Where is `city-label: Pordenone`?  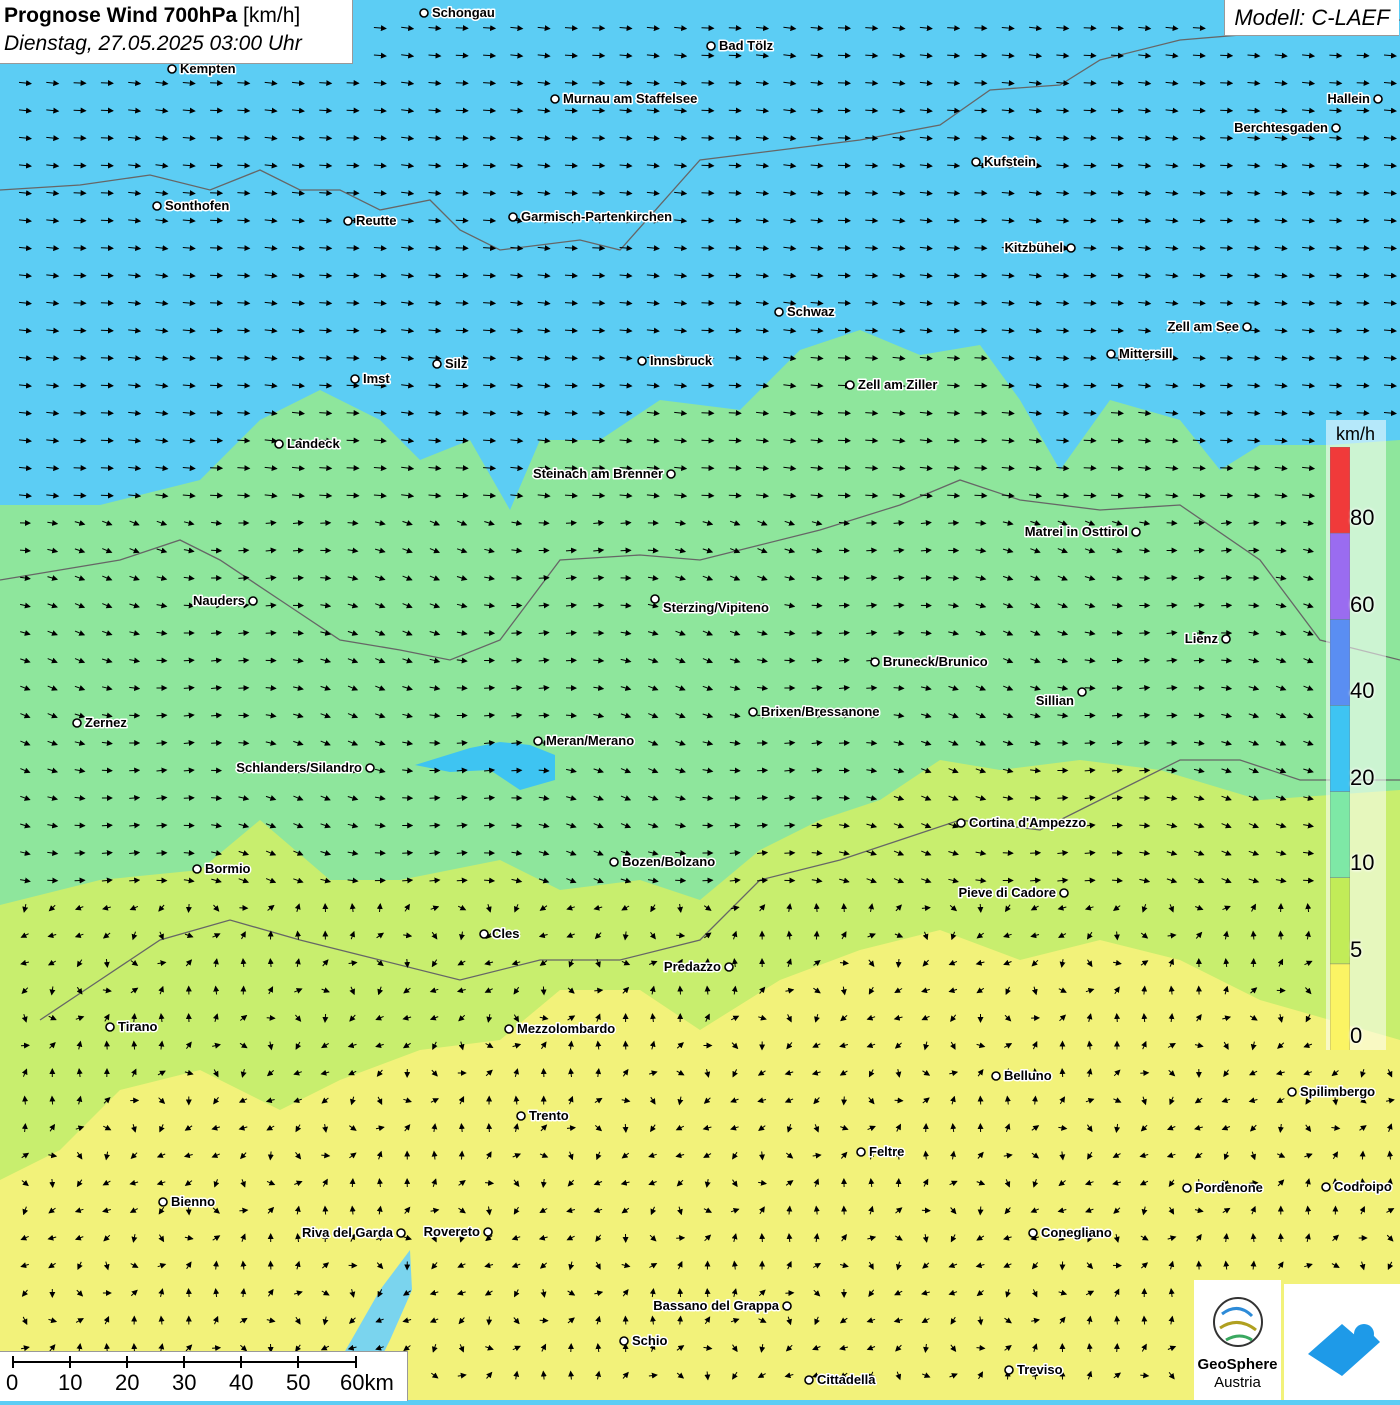
city-label: Pordenone is located at coordinates (1229, 1187).